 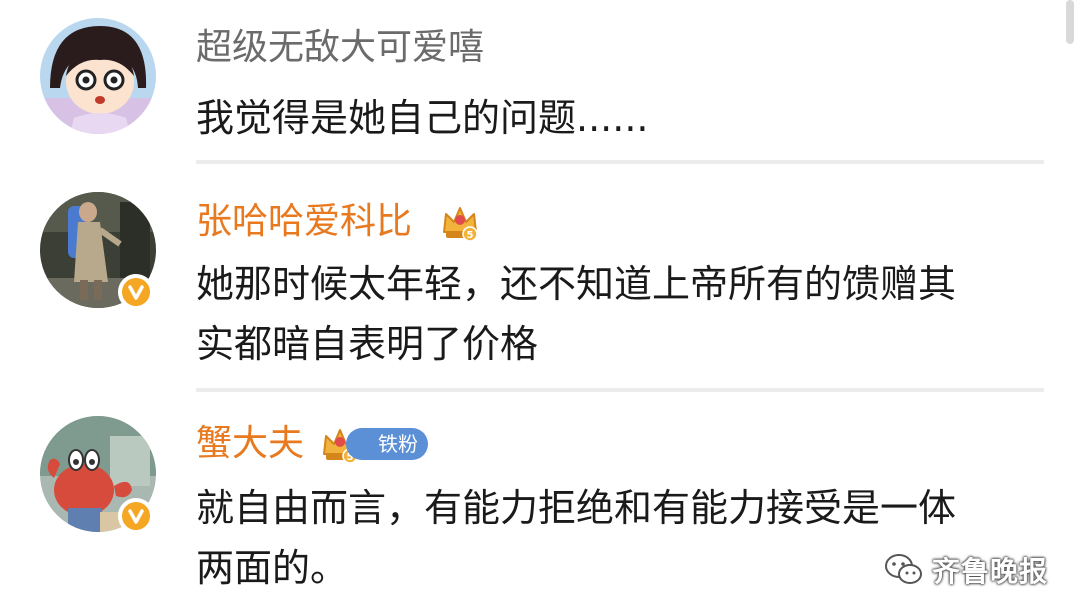 I want to click on comment-text: 就自由而言，有能力拒绝和有能力接受是一体, so click(x=576, y=508).